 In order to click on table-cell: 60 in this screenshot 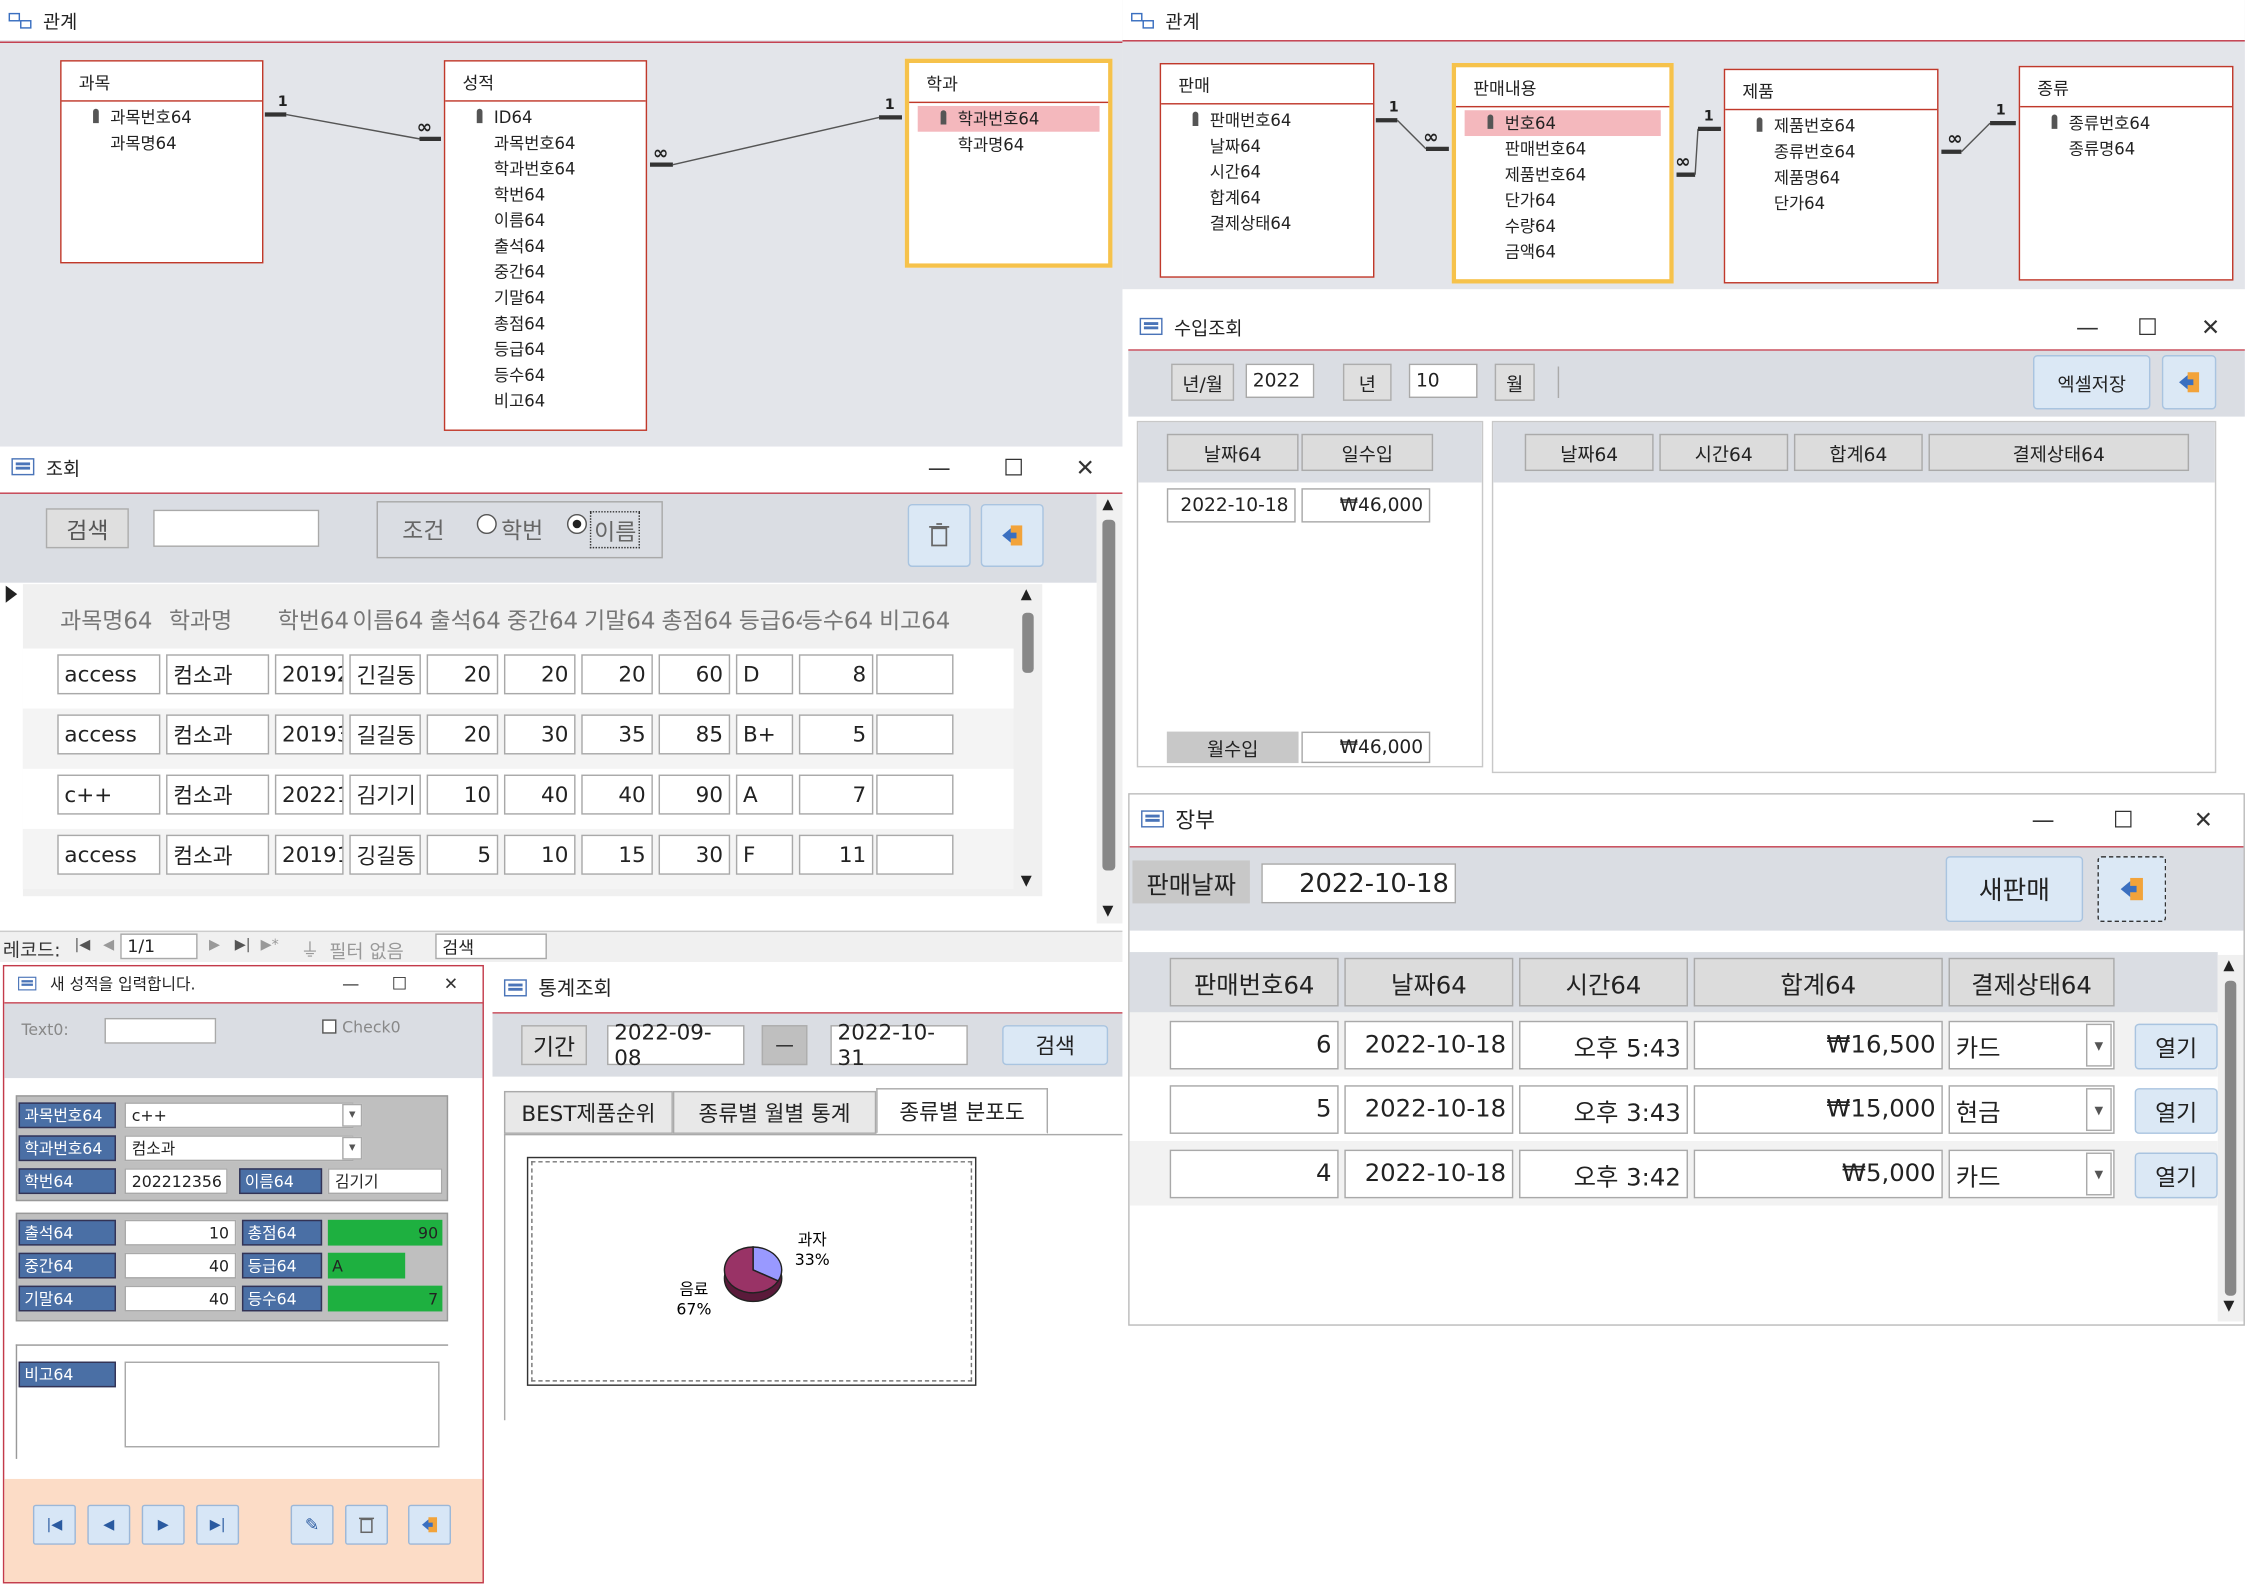, I will do `click(694, 674)`.